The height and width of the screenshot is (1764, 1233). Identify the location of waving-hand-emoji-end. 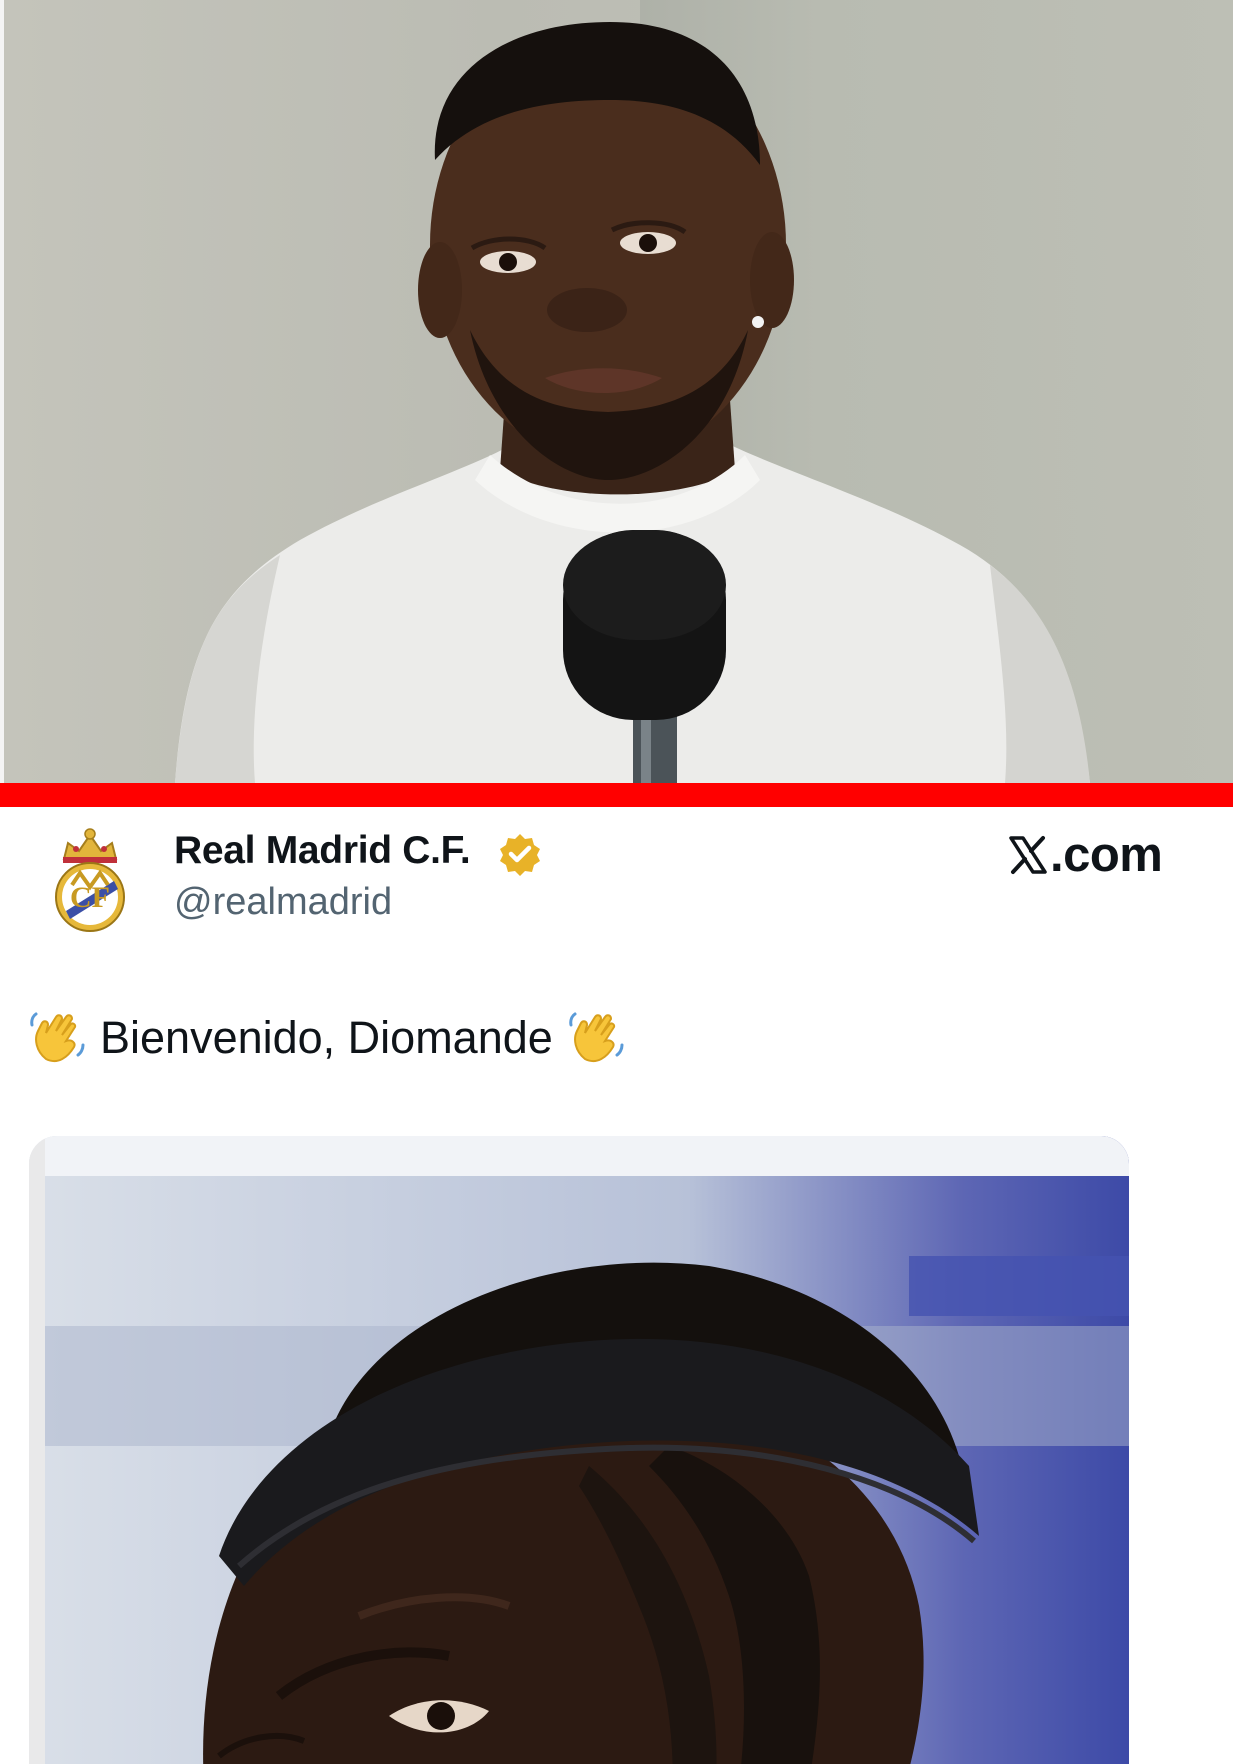
(596, 1037).